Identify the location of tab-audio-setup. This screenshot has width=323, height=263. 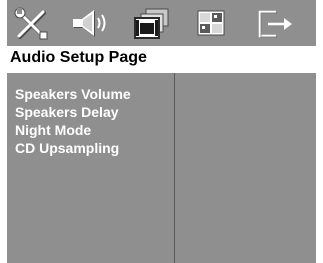
(90, 23).